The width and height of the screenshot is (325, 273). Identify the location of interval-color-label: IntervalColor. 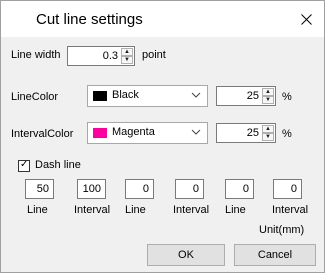
(42, 134).